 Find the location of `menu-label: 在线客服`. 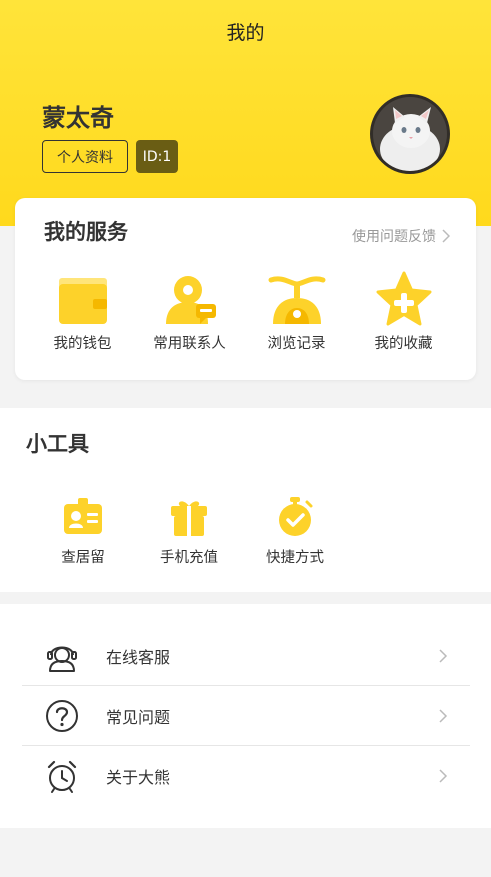

menu-label: 在线客服 is located at coordinates (138, 657).